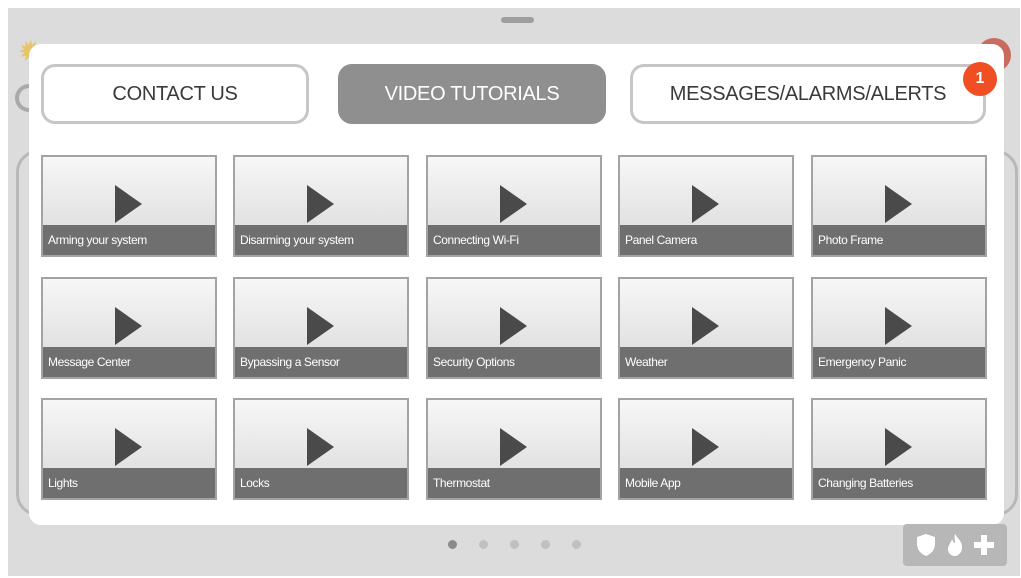 Image resolution: width=1021 pixels, height=578 pixels. I want to click on video-title: Photo Frame, so click(899, 240).